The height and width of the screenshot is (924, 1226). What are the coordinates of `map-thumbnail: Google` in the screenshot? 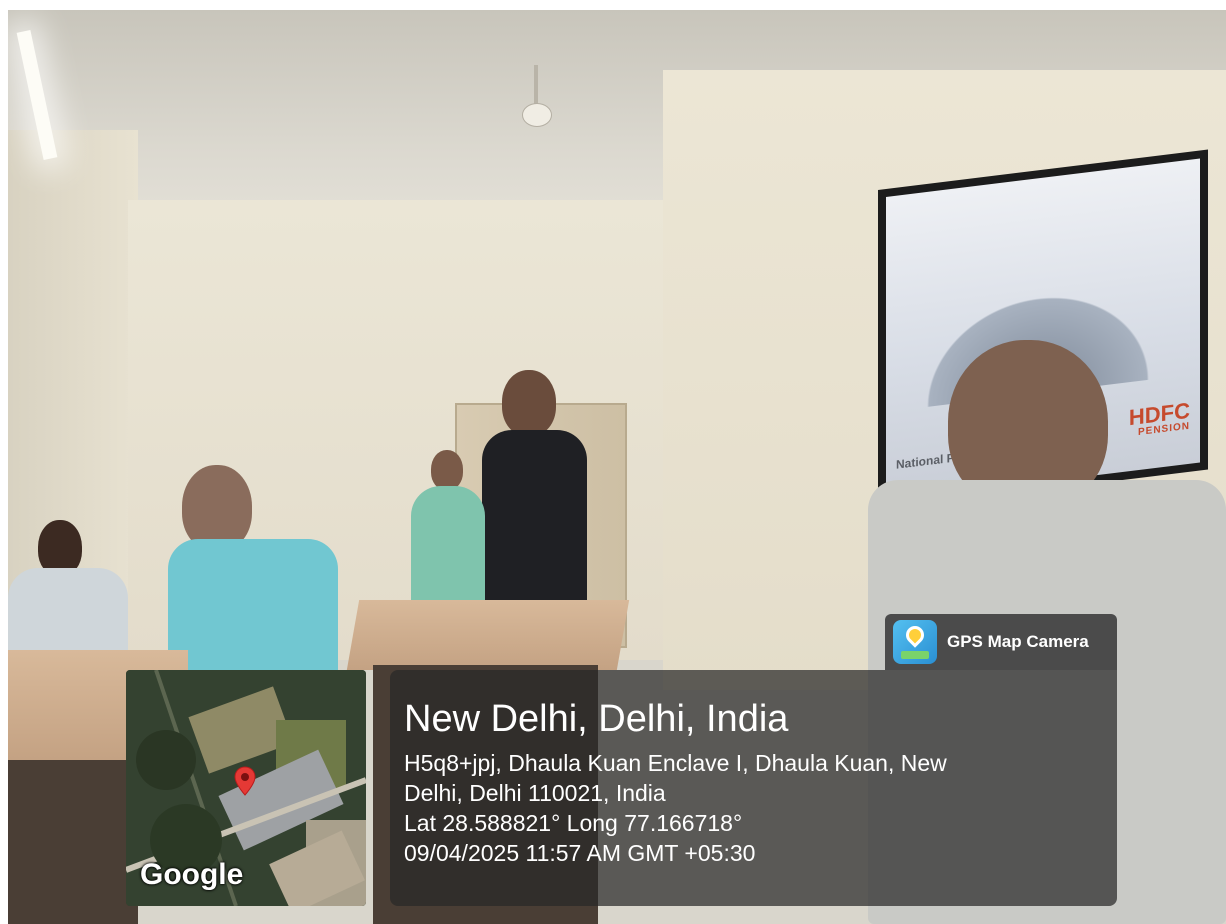 It's located at (246, 788).